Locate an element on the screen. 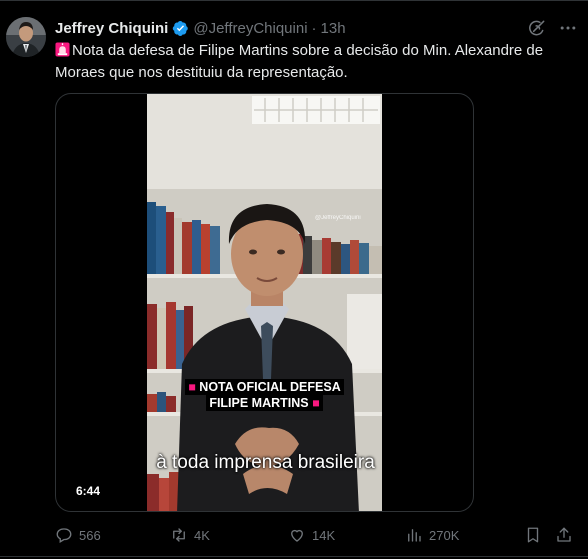 The width and height of the screenshot is (588, 559). reply-button: 566 is located at coordinates (78, 535).